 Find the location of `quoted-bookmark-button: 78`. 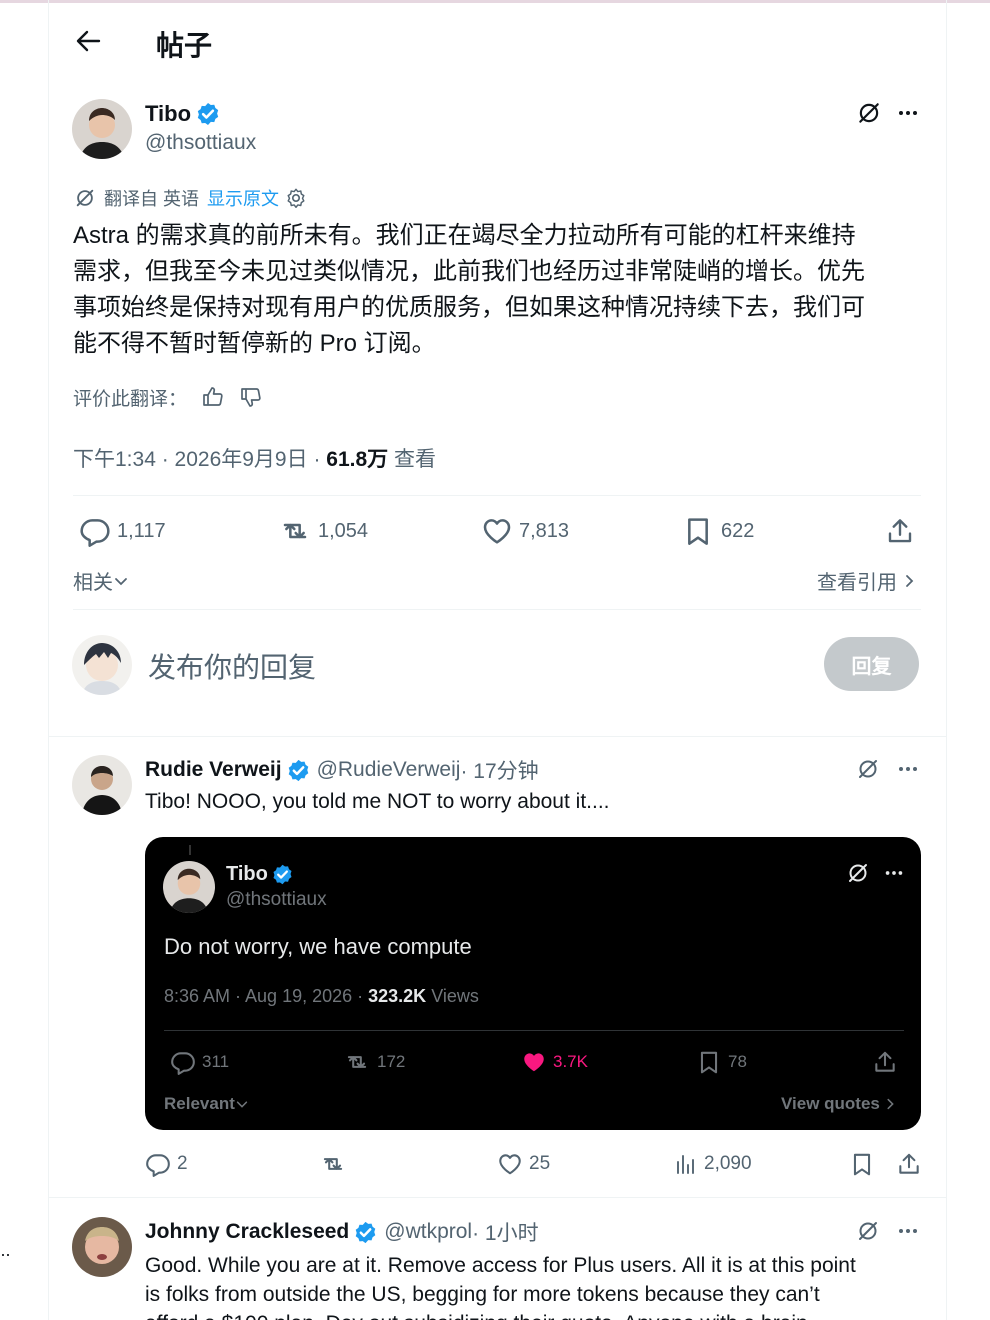

quoted-bookmark-button: 78 is located at coordinates (721, 1062).